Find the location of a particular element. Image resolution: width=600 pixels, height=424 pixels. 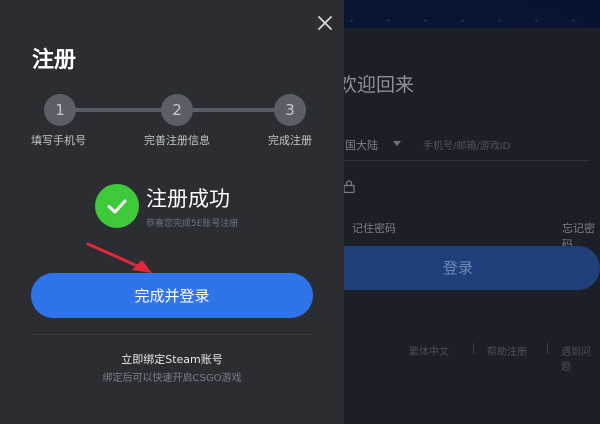

red-arrow-annotation-icon is located at coordinates (119, 257).